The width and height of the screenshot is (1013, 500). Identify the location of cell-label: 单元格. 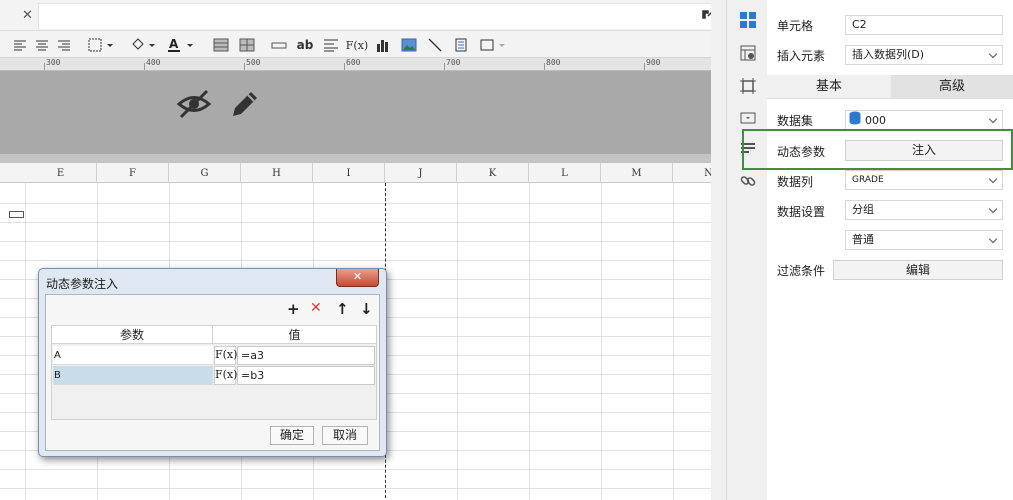
(795, 26).